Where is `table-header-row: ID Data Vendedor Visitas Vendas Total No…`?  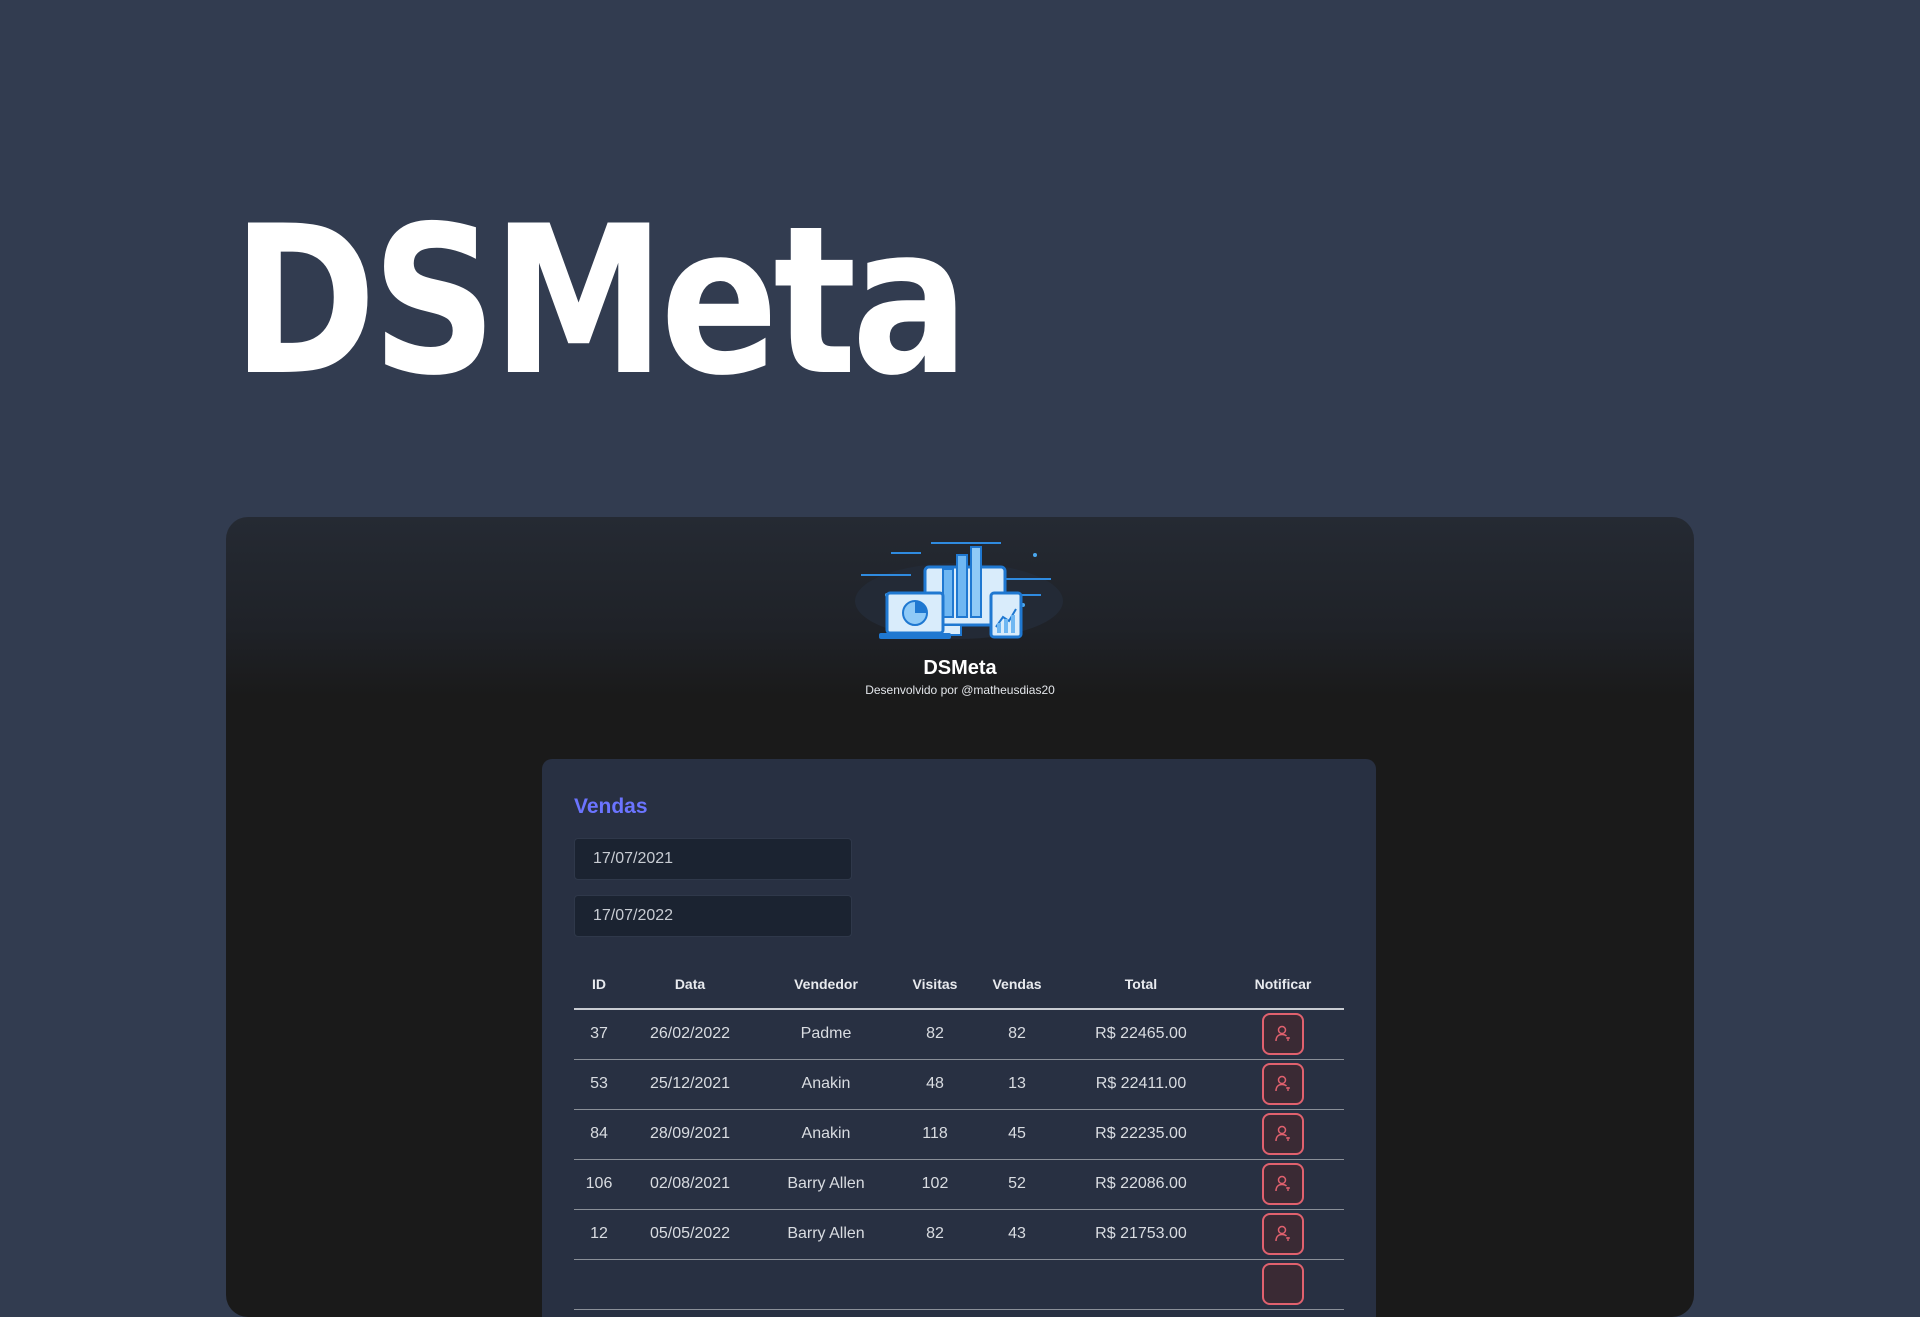
table-header-row: ID Data Vendedor Visitas Vendas Total No… is located at coordinates (959, 984).